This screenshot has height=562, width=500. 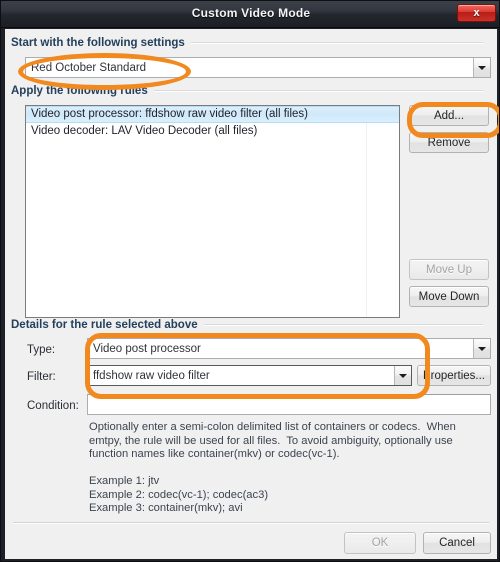 What do you see at coordinates (104, 325) in the screenshot?
I see `group-label-details: Details for the rule selected above` at bounding box center [104, 325].